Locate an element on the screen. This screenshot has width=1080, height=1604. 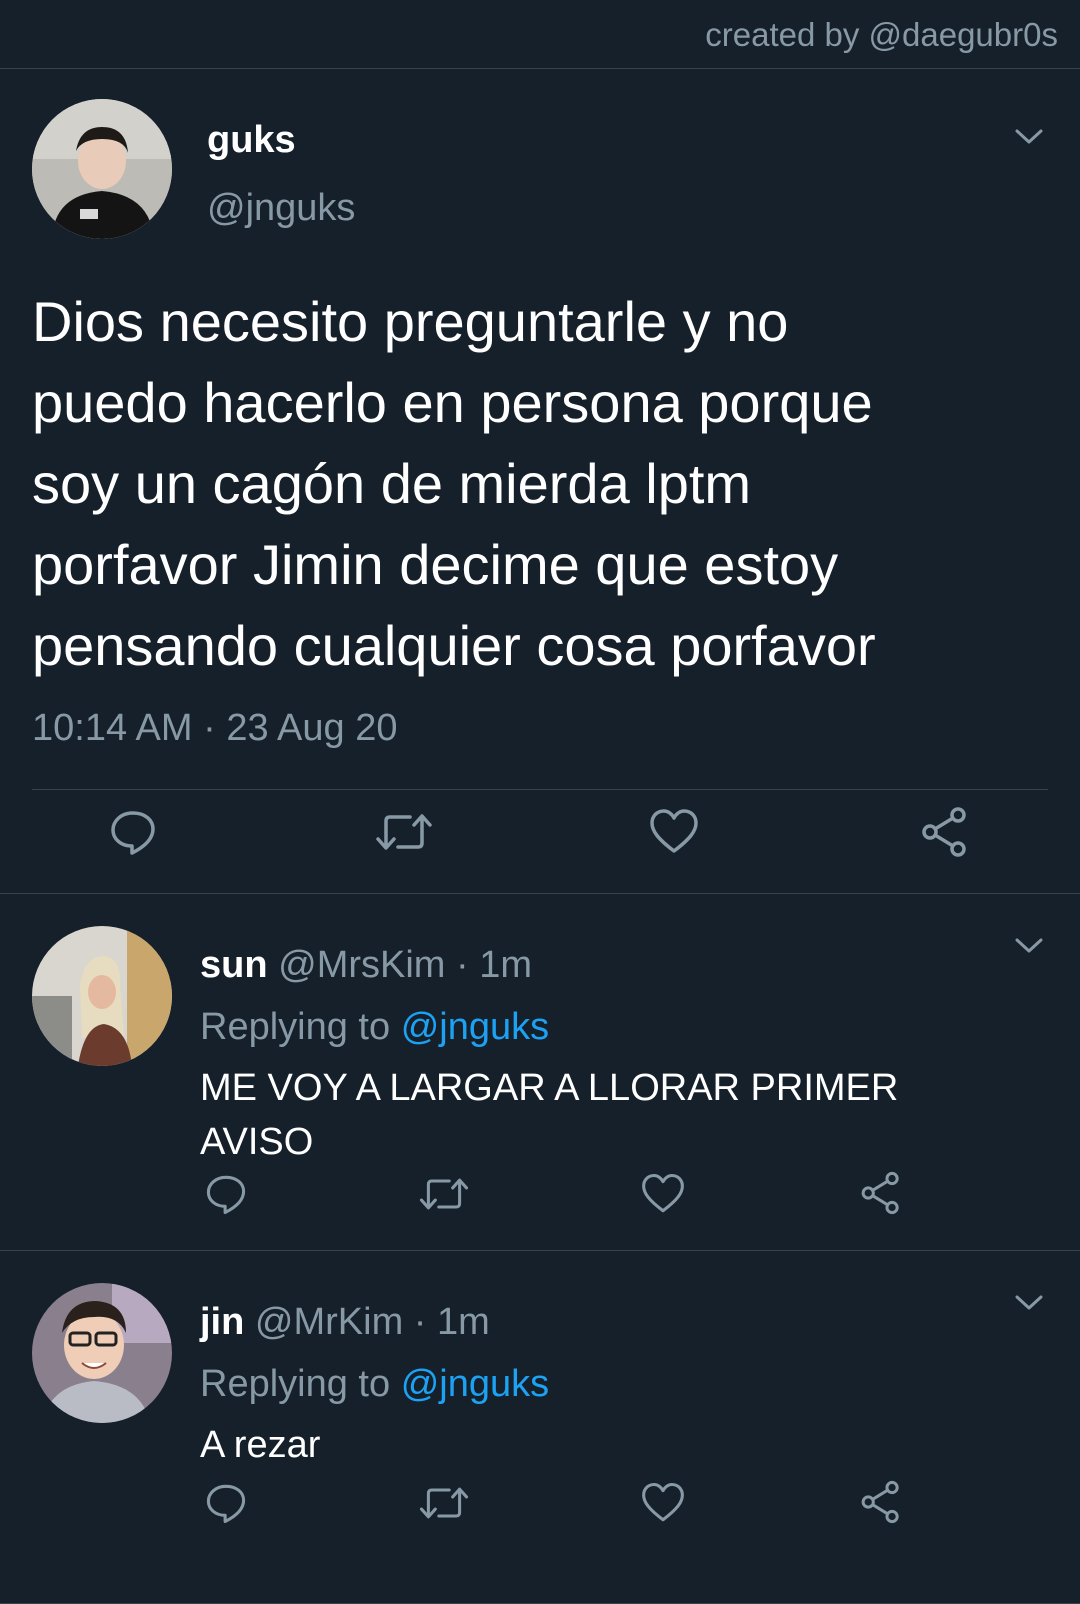
divider is located at coordinates (540, 789).